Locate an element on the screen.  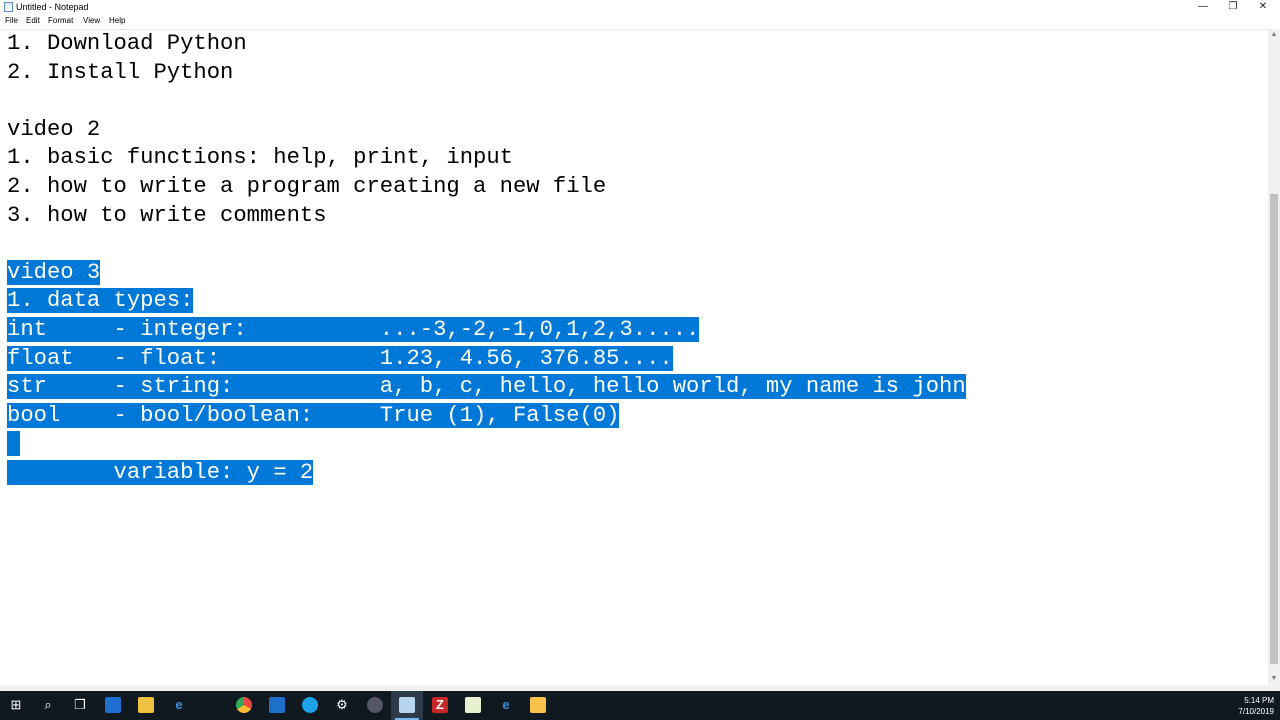
vertical-scrollbar: ▲ ▼ is located at coordinates (1274, 357).